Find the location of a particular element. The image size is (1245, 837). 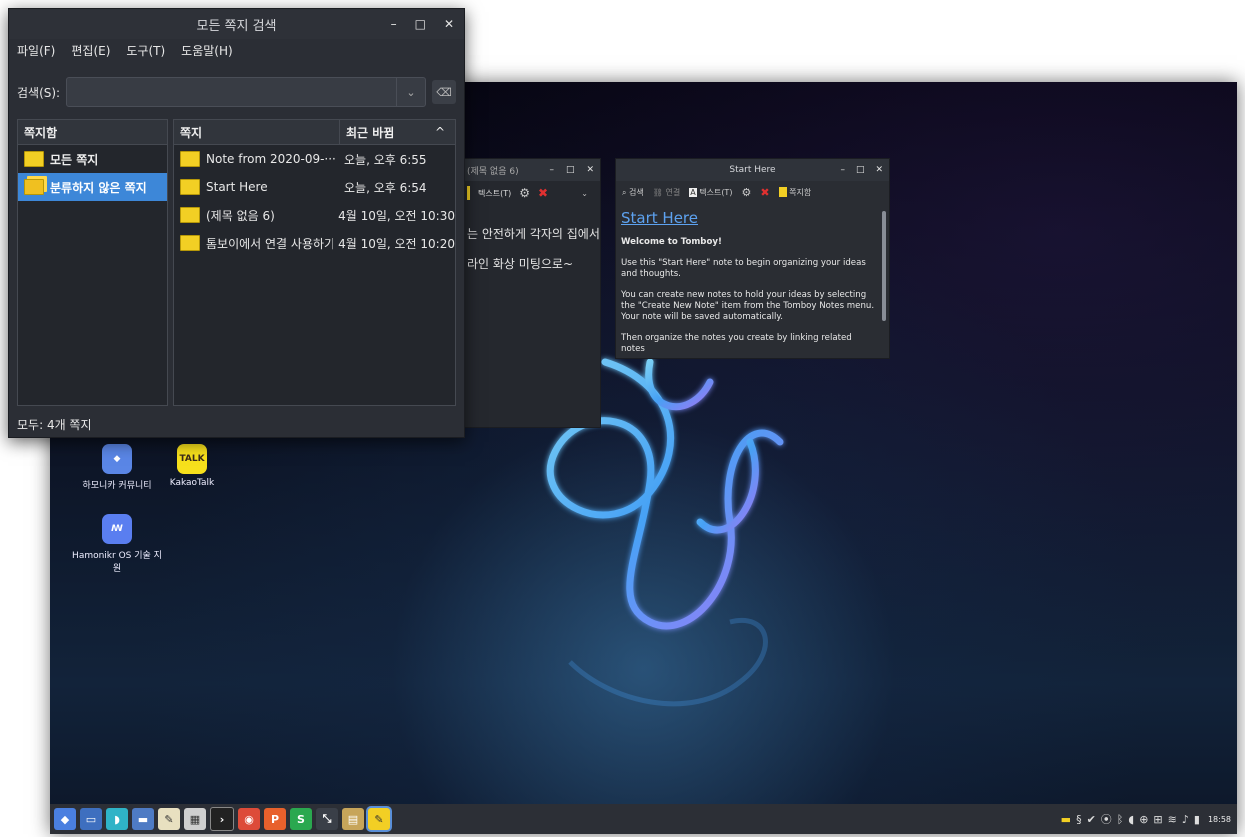

note-list-header: 쪽지 최근 바뀜 ^ is located at coordinates (314, 132).